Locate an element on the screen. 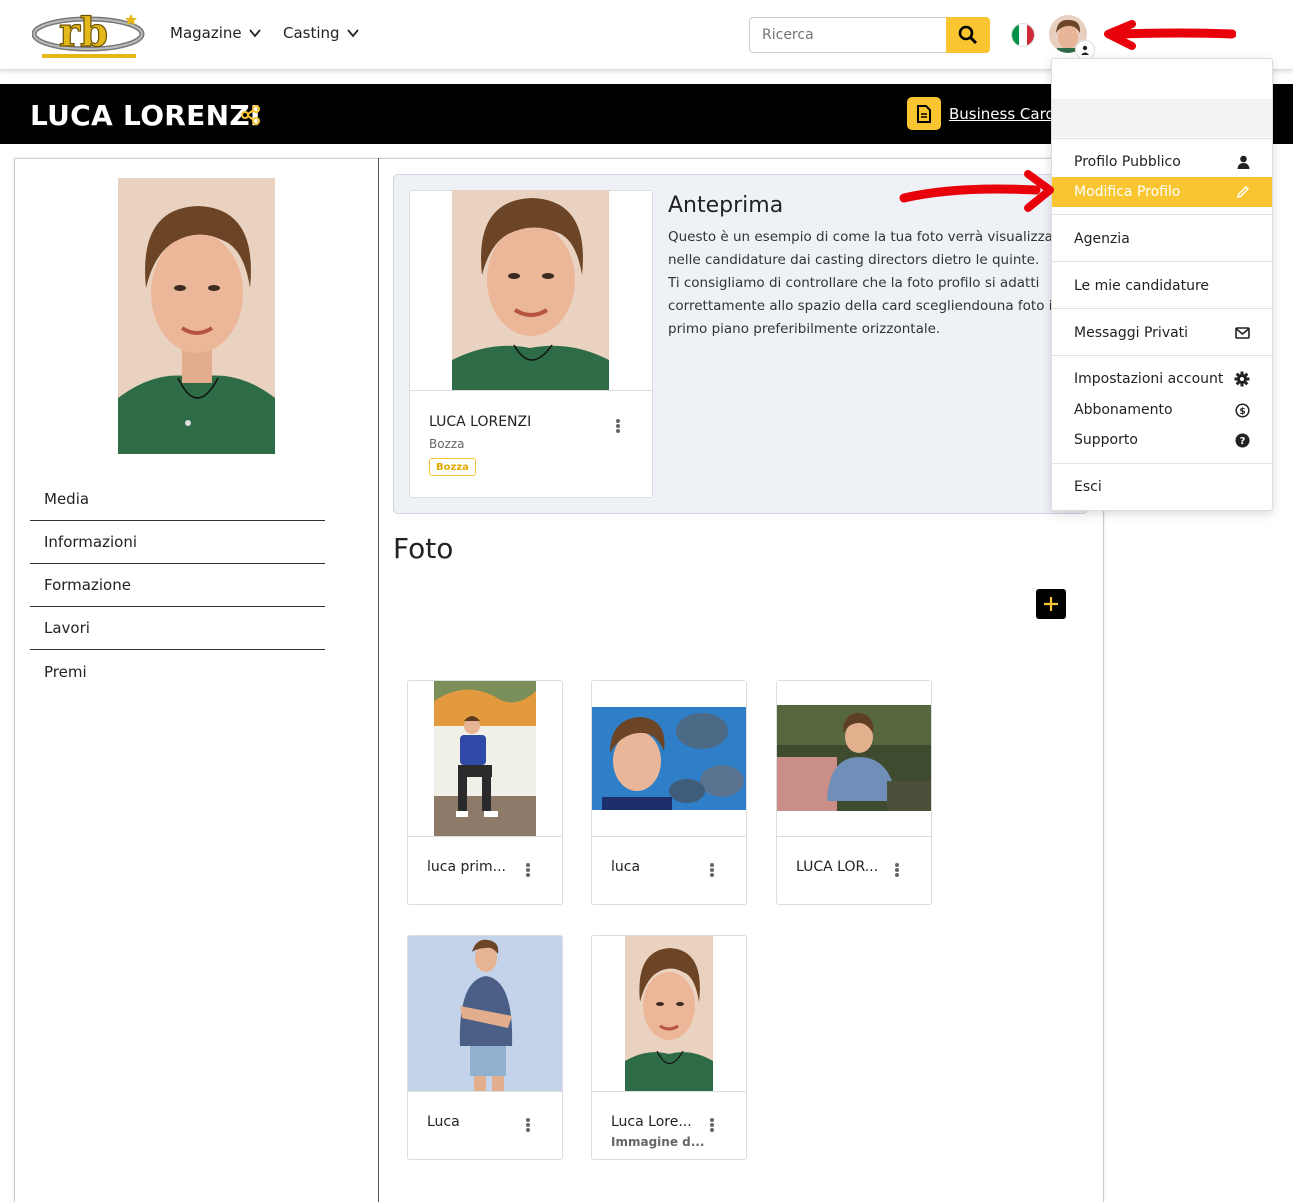 This screenshot has width=1293, height=1202. foto-section-title: Foto is located at coordinates (423, 548).